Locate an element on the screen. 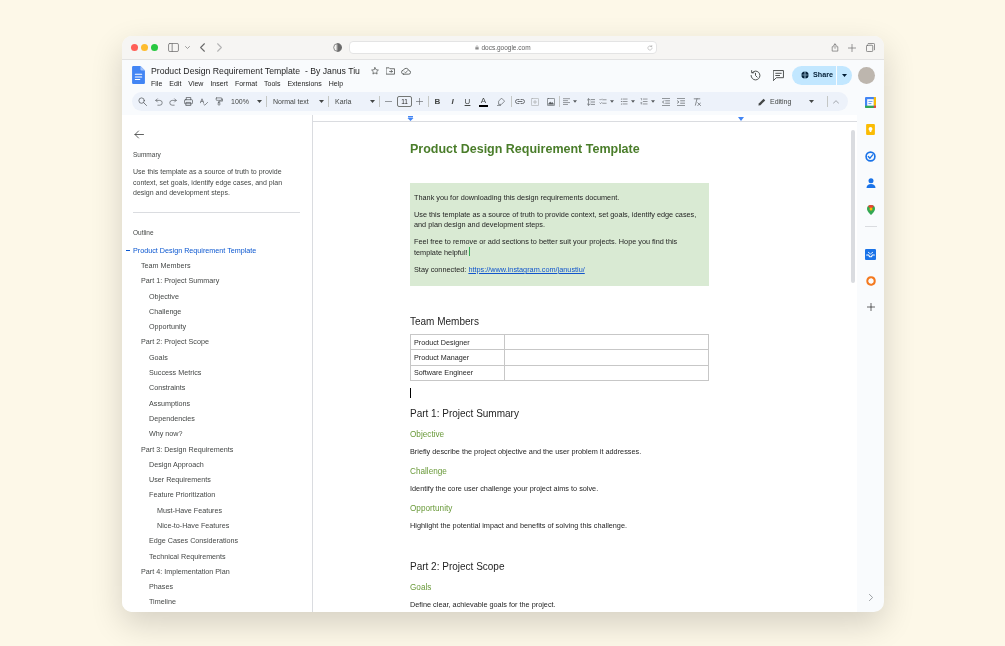 The width and height of the screenshot is (1005, 646). bulleted-list-dropdown is located at coordinates (627, 101).